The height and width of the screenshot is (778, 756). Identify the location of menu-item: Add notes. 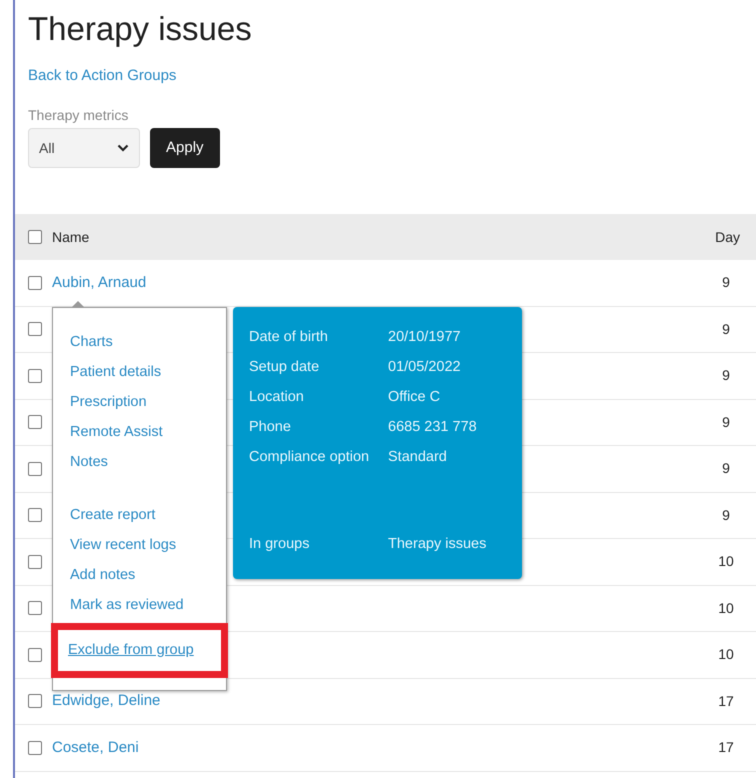
(103, 575).